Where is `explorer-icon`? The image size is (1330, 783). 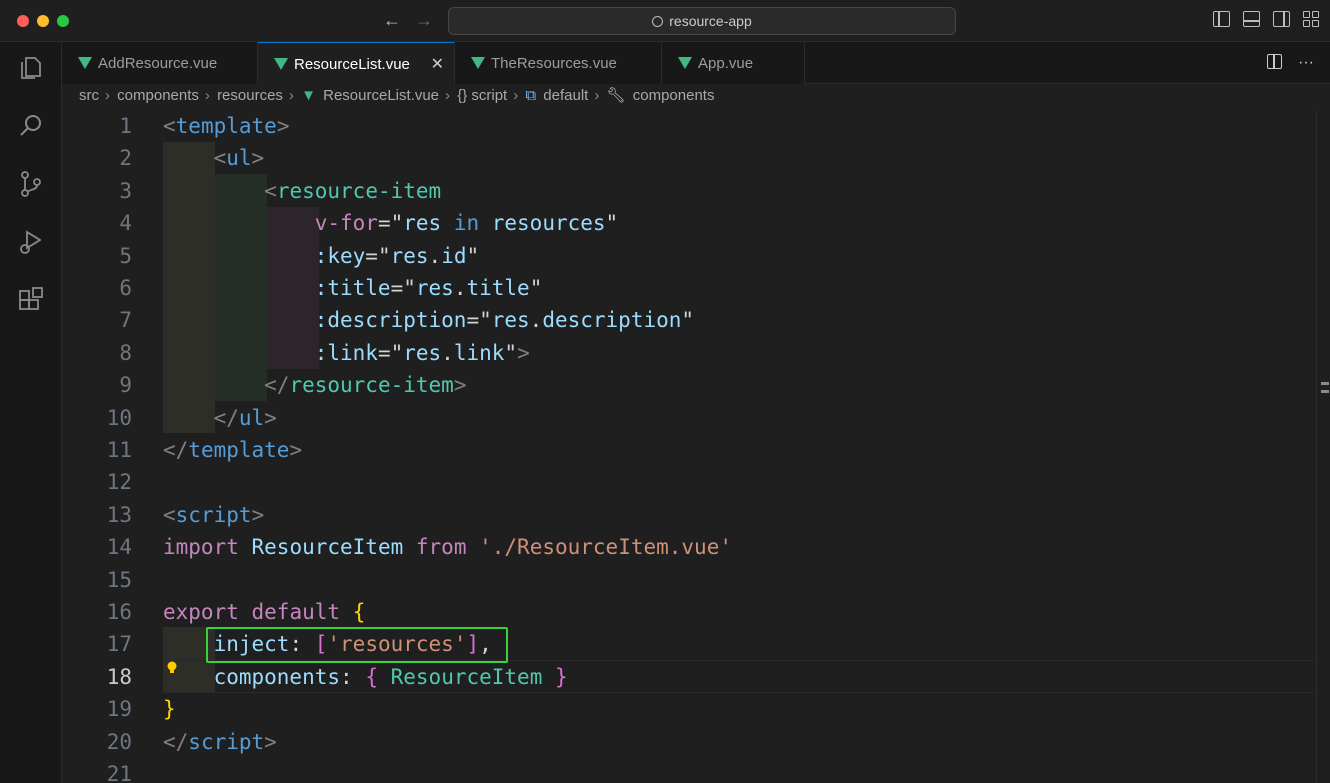
explorer-icon is located at coordinates (31, 68).